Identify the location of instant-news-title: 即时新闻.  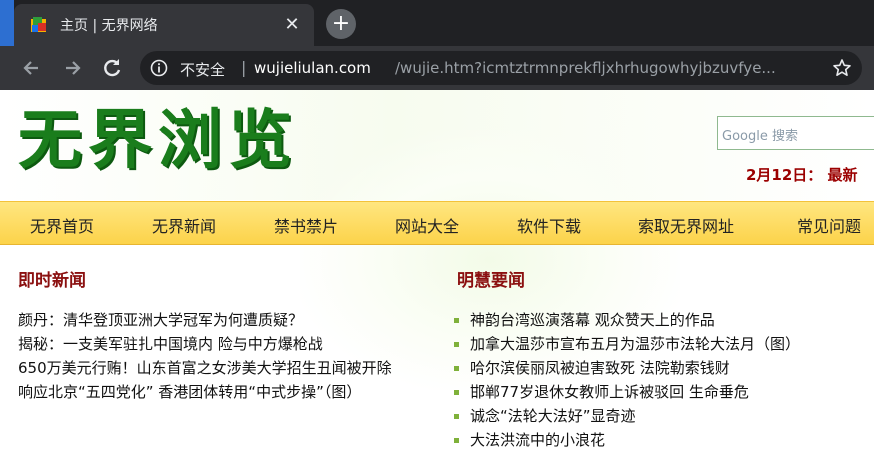
(52, 281).